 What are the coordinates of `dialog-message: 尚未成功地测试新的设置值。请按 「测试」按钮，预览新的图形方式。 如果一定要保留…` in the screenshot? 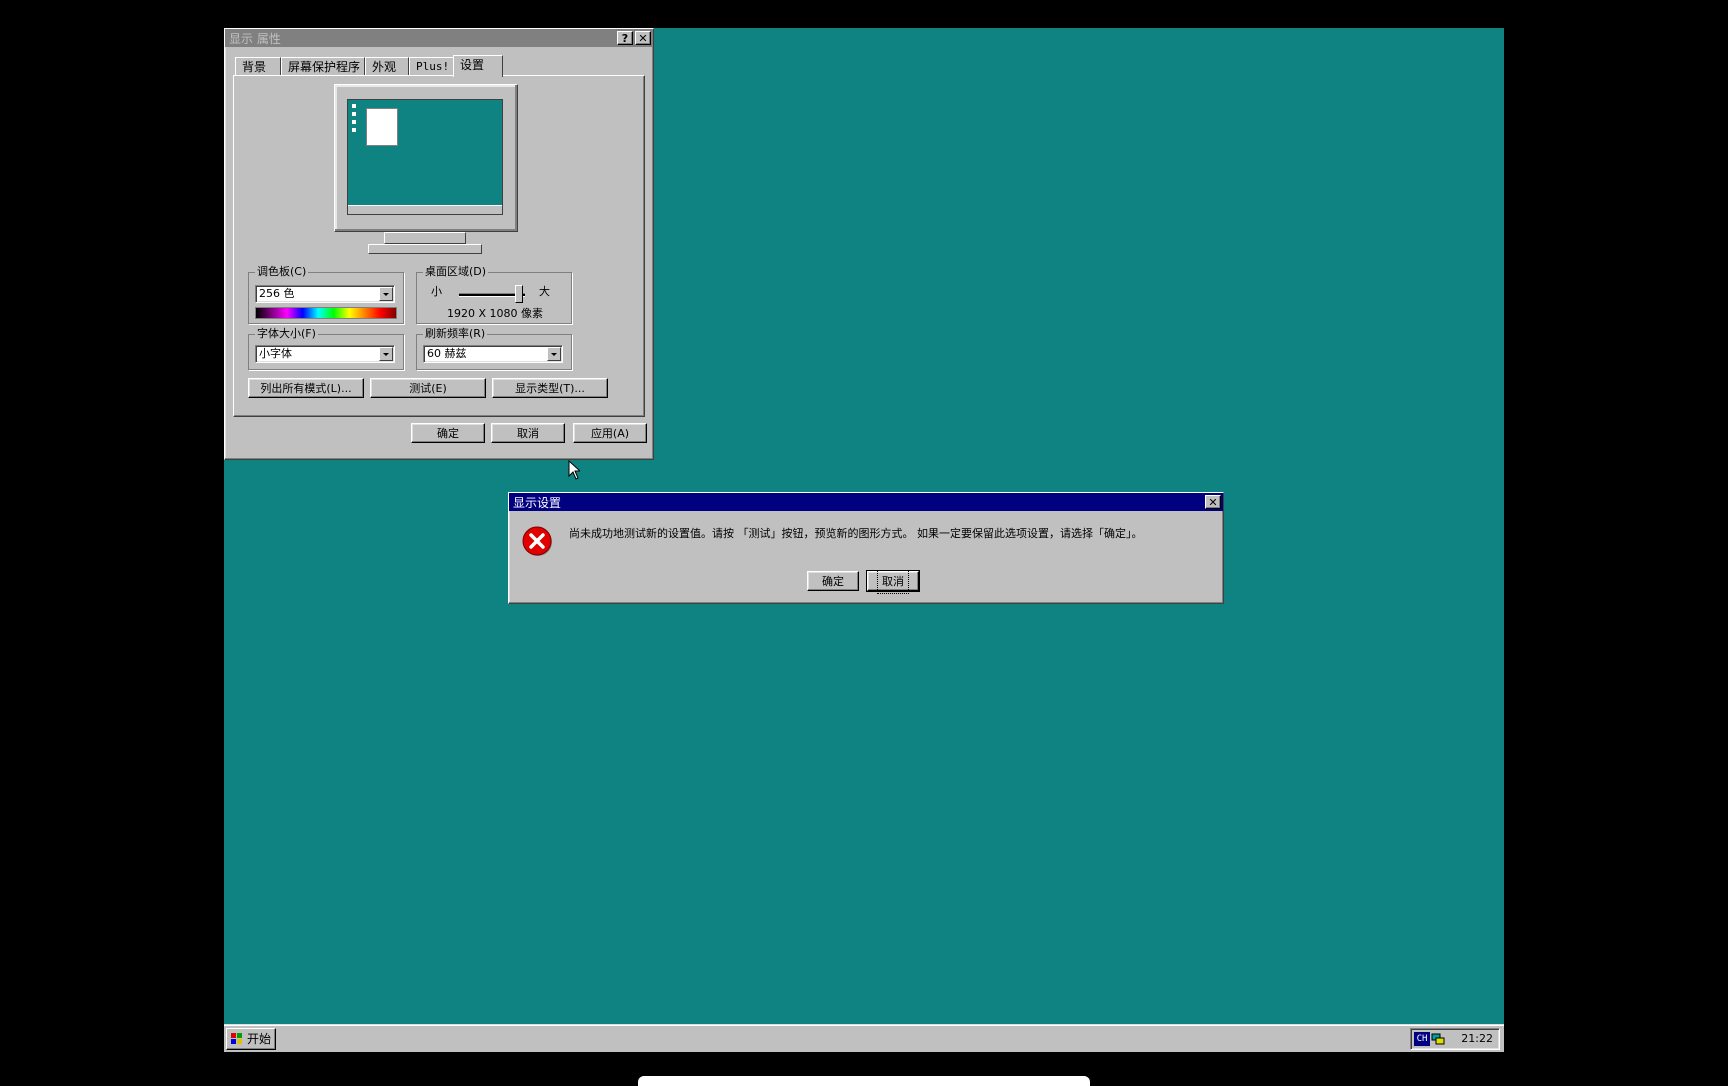 It's located at (856, 533).